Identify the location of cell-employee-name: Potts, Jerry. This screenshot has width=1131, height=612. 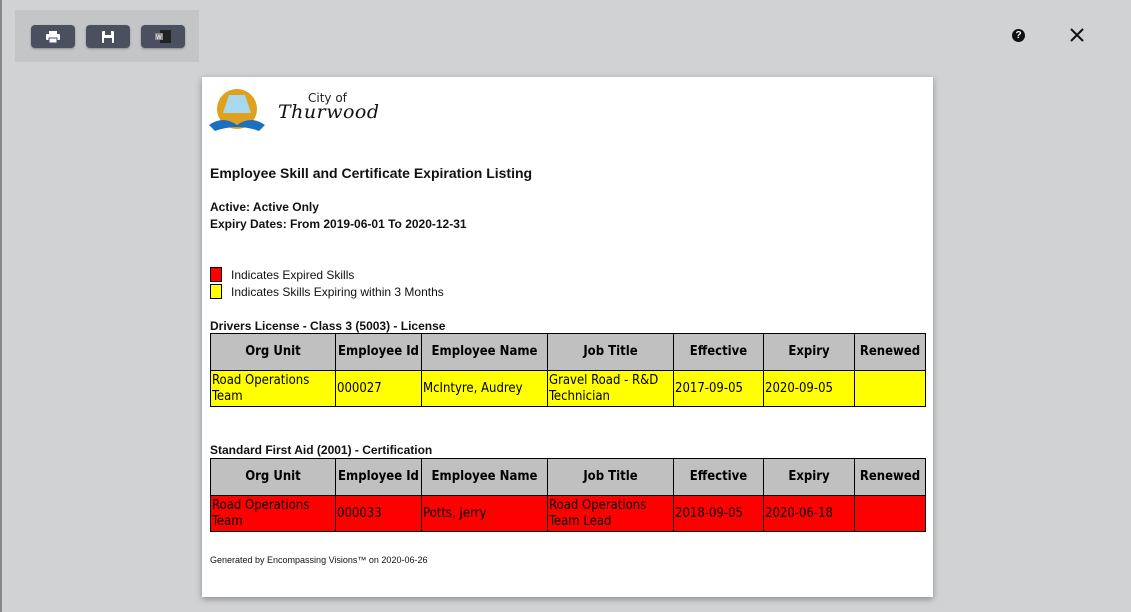
(484, 513).